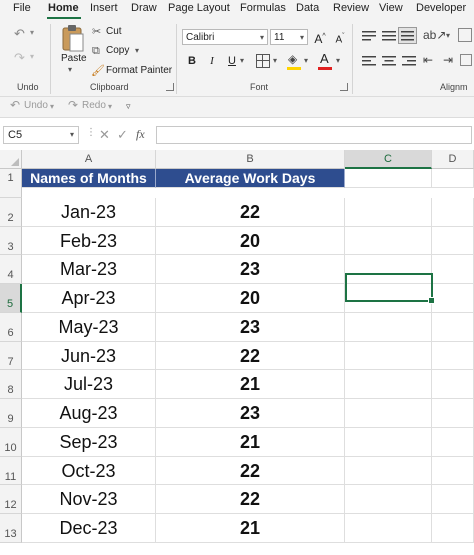 The height and width of the screenshot is (555, 474). What do you see at coordinates (434, 35) in the screenshot?
I see `orientation-icon: ab↗` at bounding box center [434, 35].